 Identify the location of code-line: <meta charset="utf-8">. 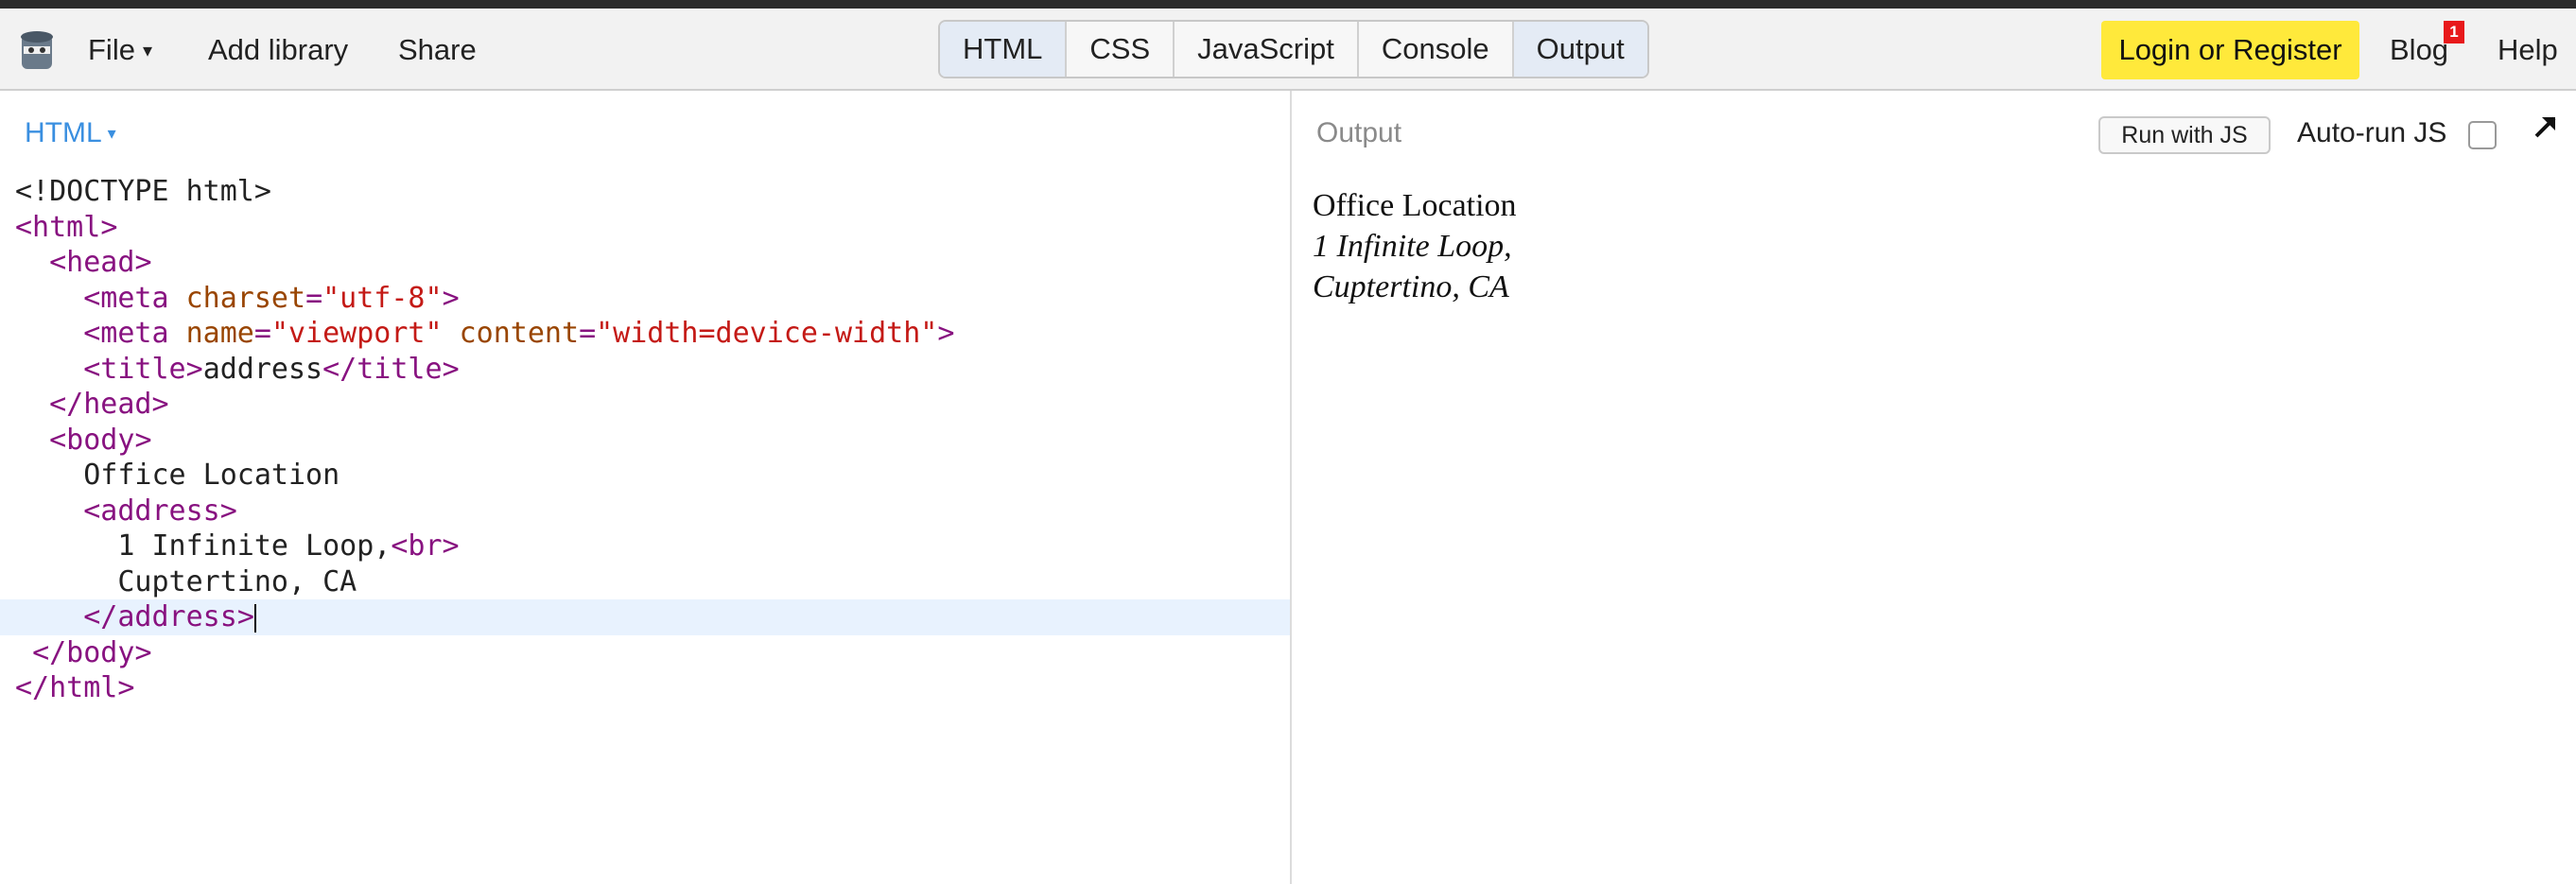
(645, 299).